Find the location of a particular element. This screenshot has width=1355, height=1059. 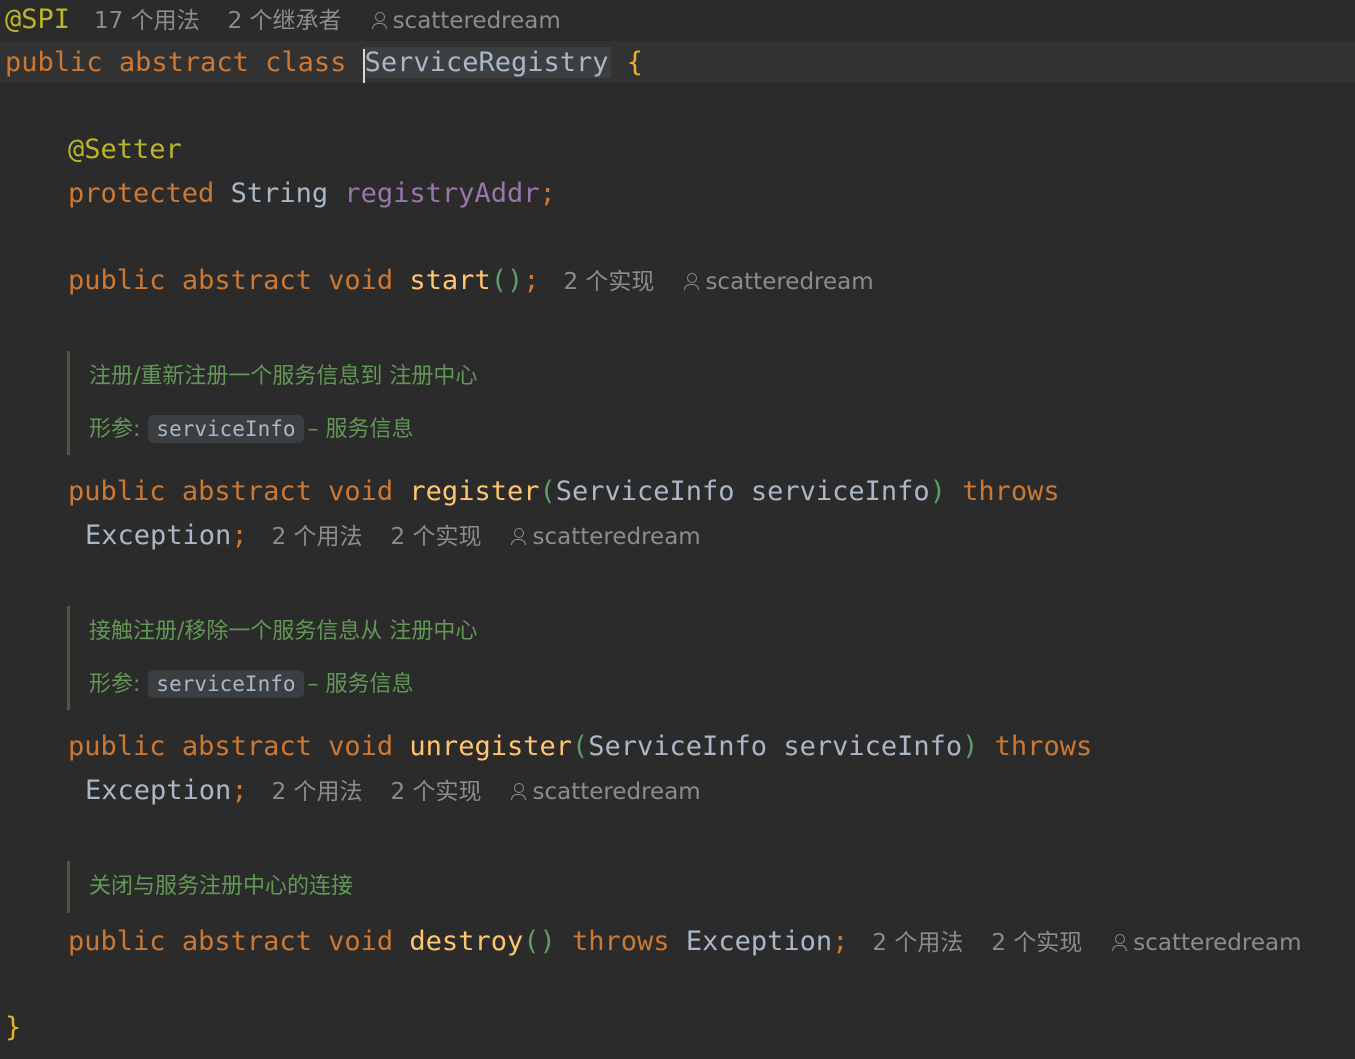

doc-summary: 关闭与服务注册中心的连接 is located at coordinates (221, 886).